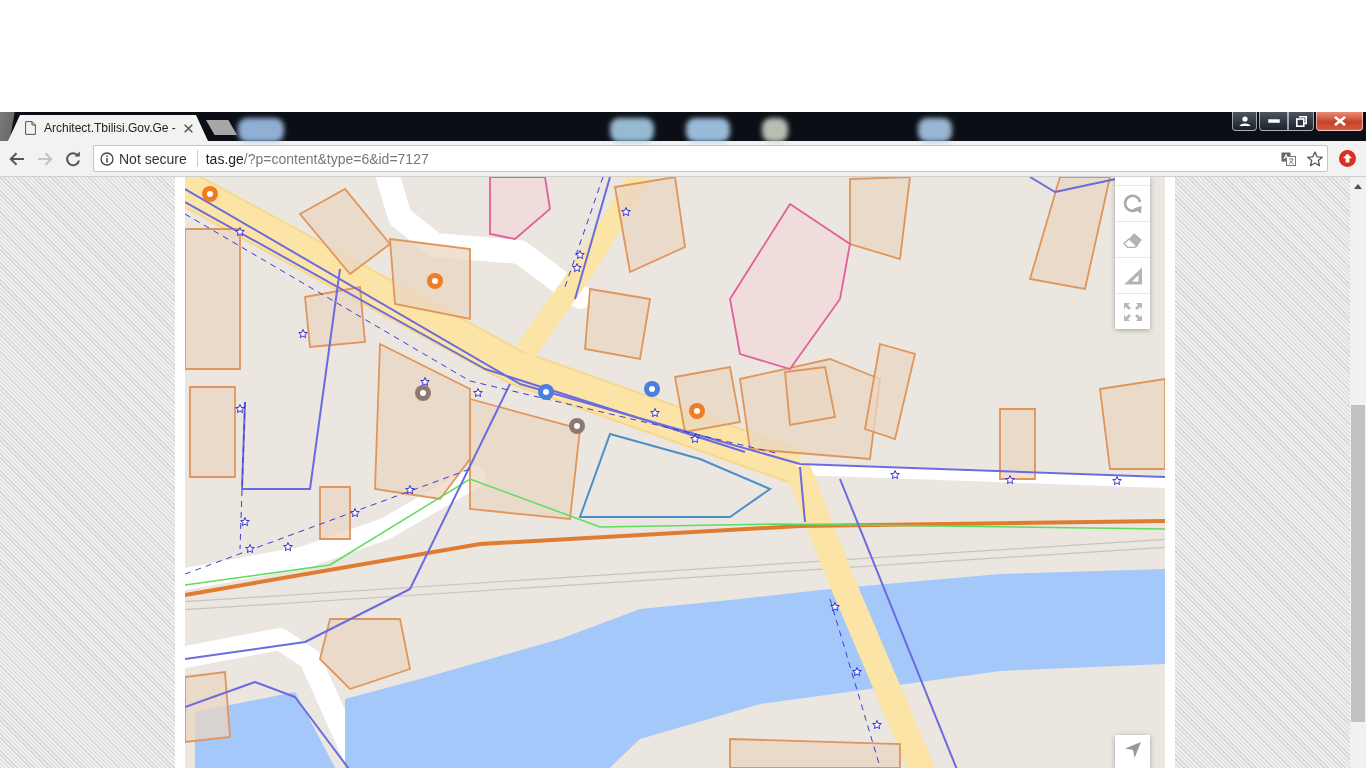  Describe the element at coordinates (710, 158) in the screenshot. I see `address-bar: Not secure tas.ge/?p=content&type=6&id=7127` at that location.